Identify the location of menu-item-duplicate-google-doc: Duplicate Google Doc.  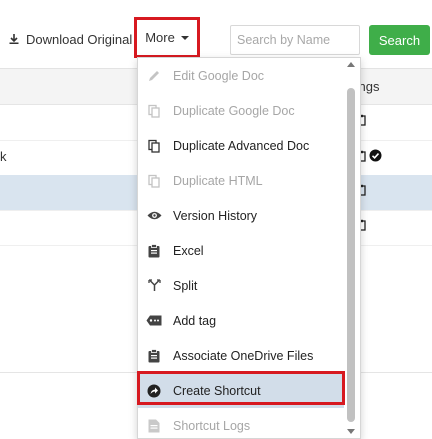
(241, 110).